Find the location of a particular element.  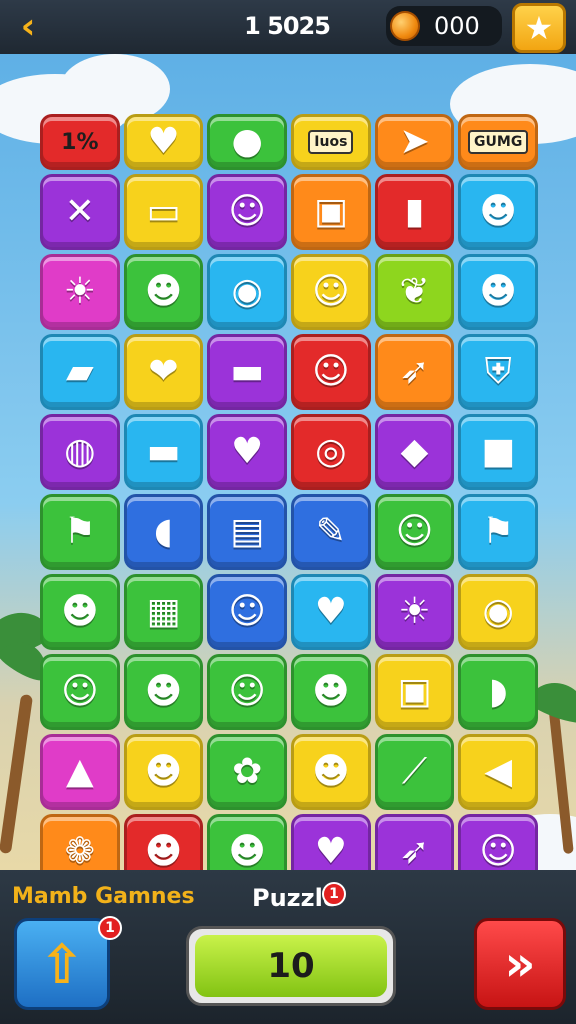

phone-icon: ▮ is located at coordinates (414, 211).